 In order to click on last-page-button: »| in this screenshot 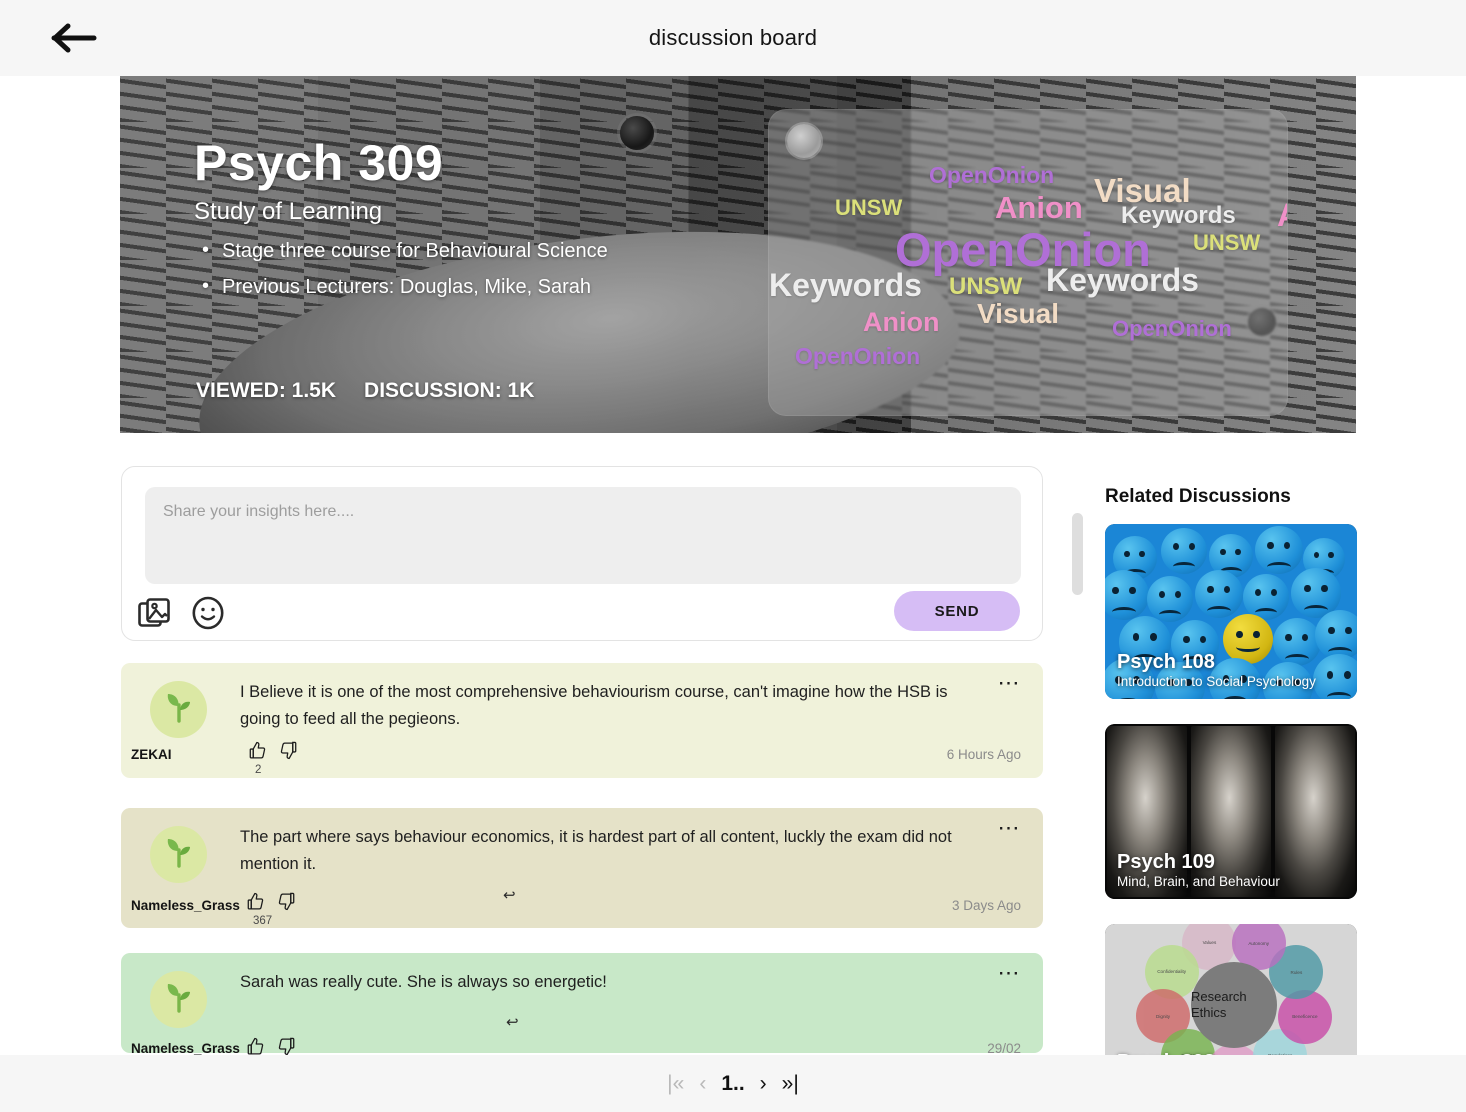, I will do `click(790, 1084)`.